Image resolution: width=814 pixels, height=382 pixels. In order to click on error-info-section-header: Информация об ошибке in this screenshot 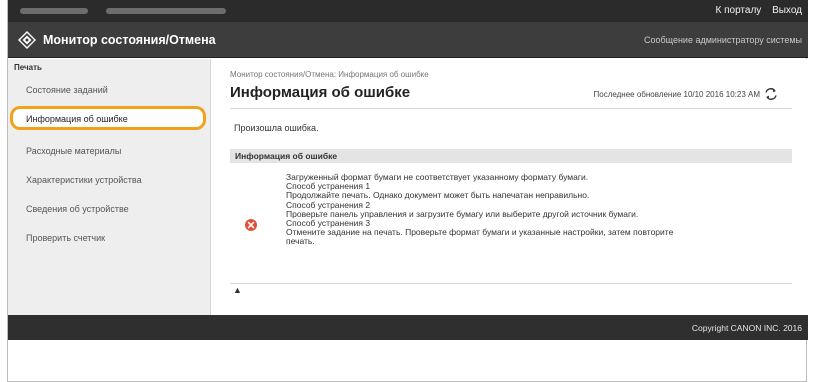, I will do `click(511, 156)`.